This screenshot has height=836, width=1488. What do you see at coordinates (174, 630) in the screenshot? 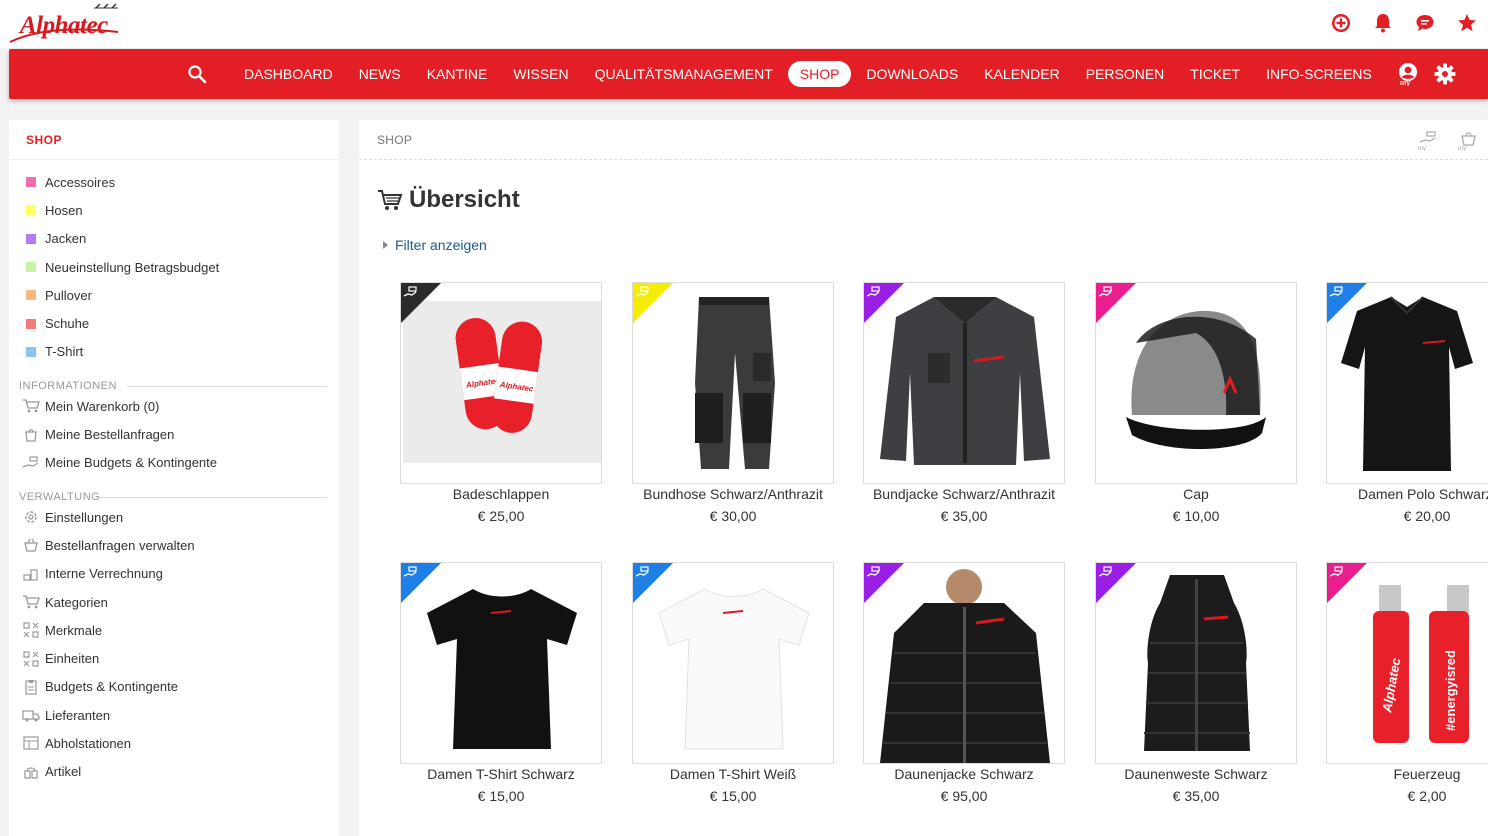
I see `link-merkmale: Merkmale` at bounding box center [174, 630].